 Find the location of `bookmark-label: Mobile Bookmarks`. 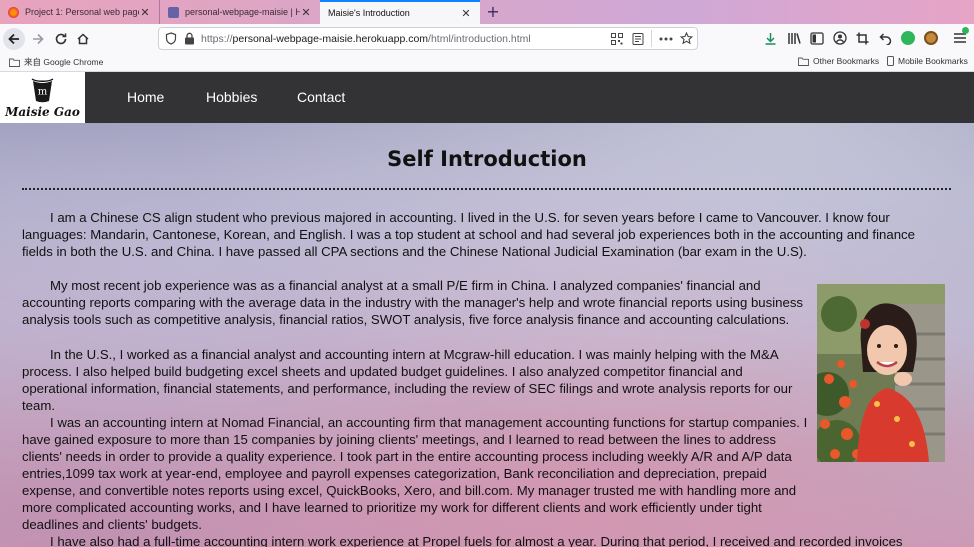

bookmark-label: Mobile Bookmarks is located at coordinates (933, 61).